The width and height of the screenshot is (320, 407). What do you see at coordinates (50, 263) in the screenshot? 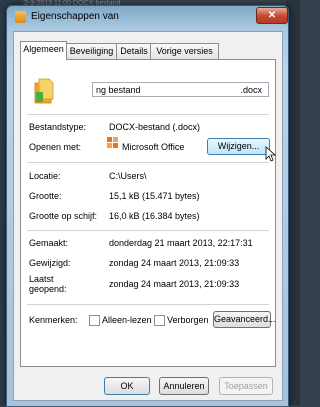
I see `modified-label: Gewijzigd:` at bounding box center [50, 263].